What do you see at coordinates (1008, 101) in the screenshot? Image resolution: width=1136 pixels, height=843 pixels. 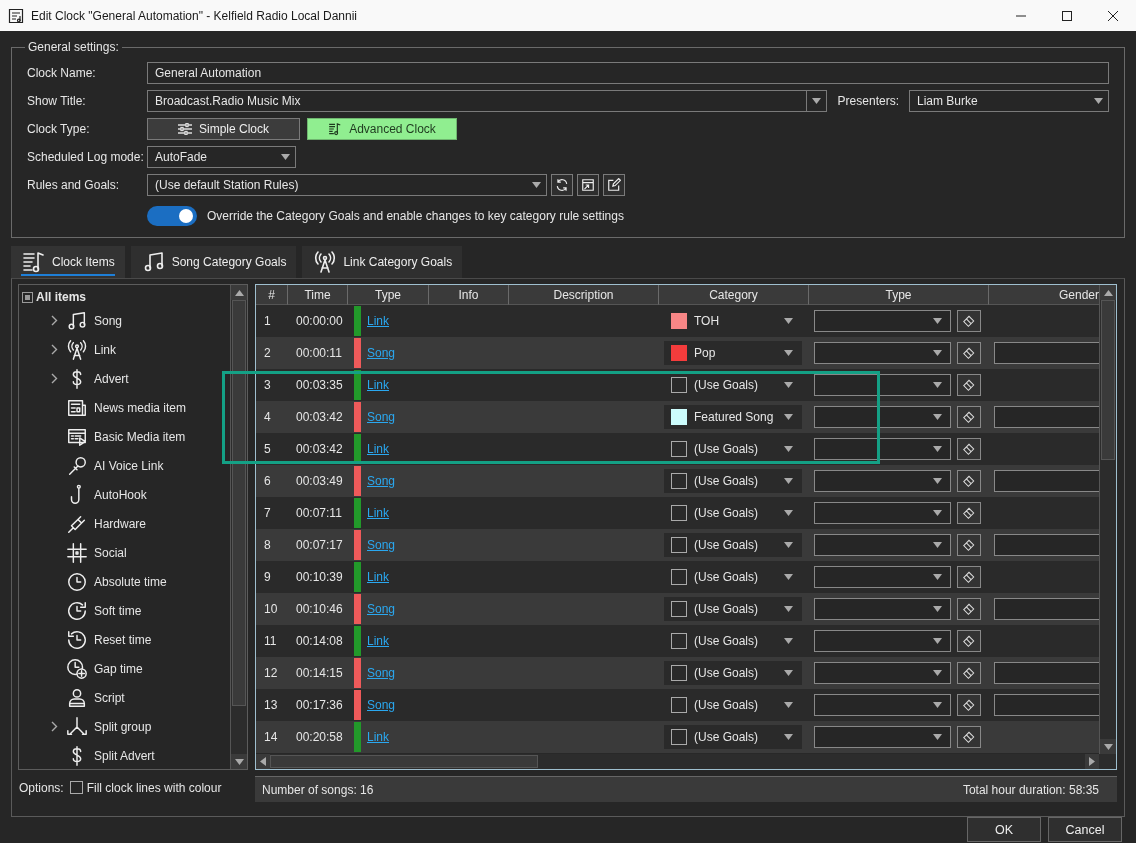 I see `presenters-dropdown: Liam Burke` at bounding box center [1008, 101].